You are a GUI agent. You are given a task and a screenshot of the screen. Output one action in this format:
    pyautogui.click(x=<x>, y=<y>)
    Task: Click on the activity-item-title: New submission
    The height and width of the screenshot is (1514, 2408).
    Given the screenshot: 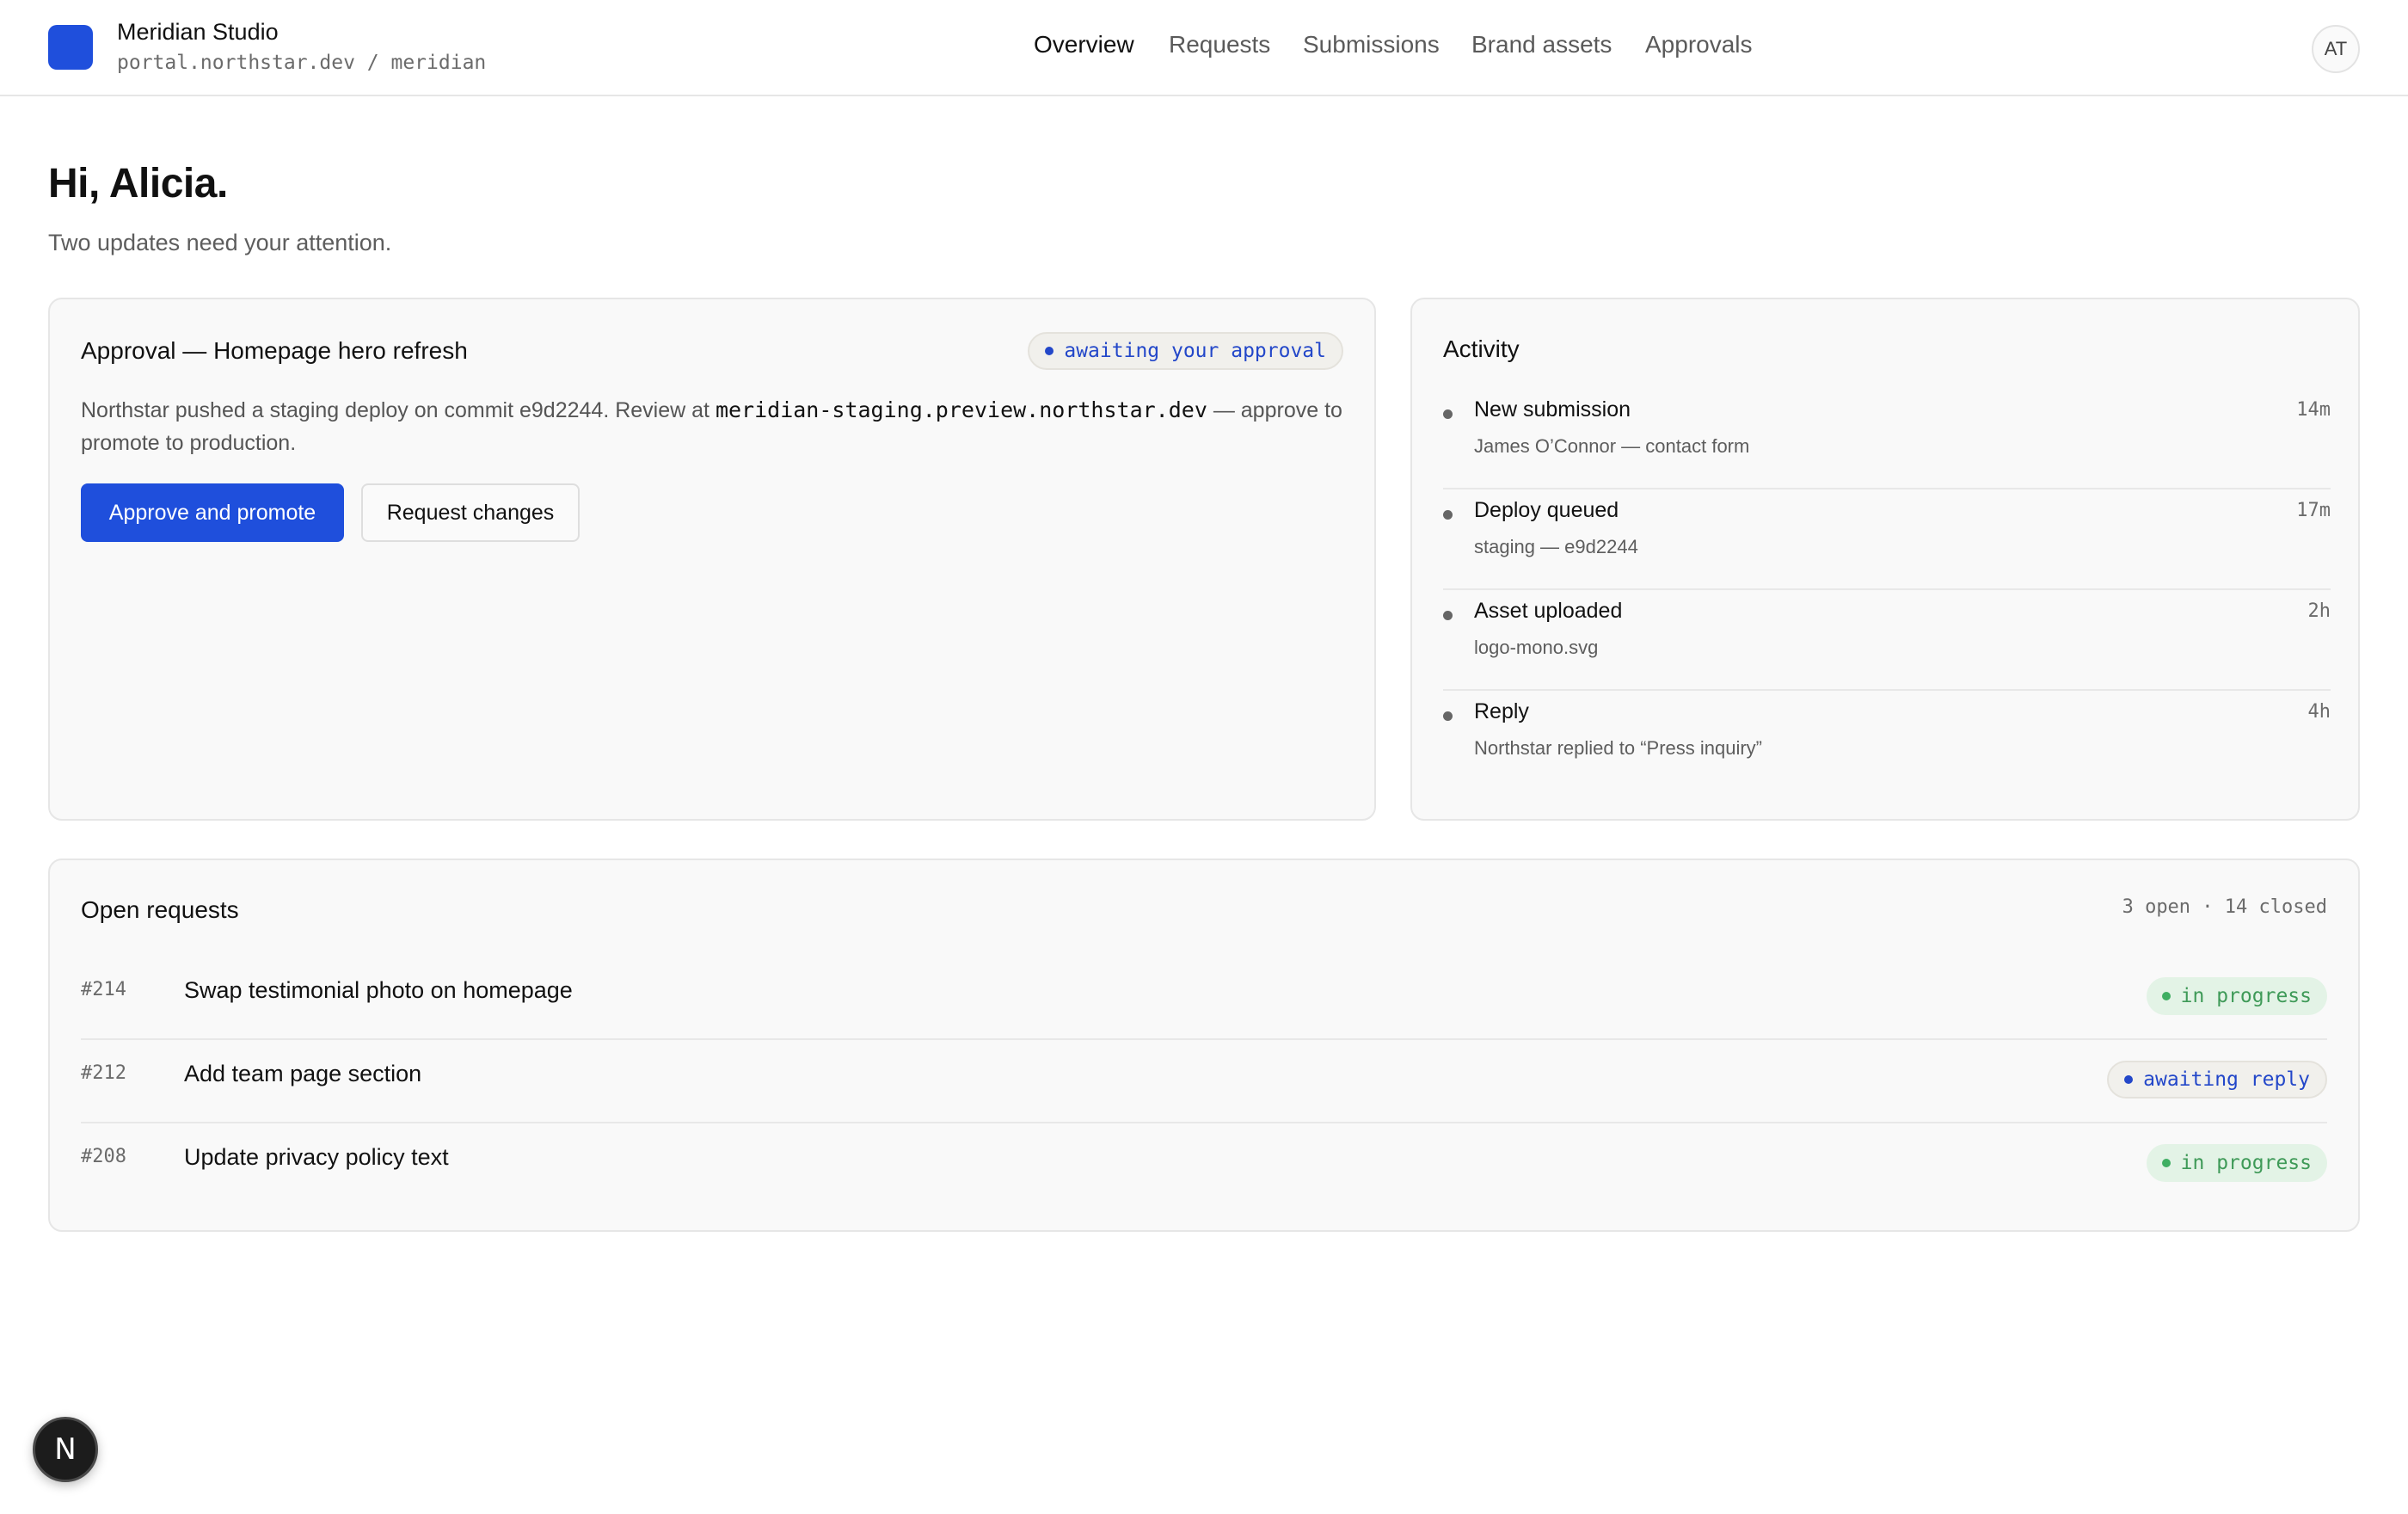 What is the action you would take?
    pyautogui.click(x=1553, y=409)
    